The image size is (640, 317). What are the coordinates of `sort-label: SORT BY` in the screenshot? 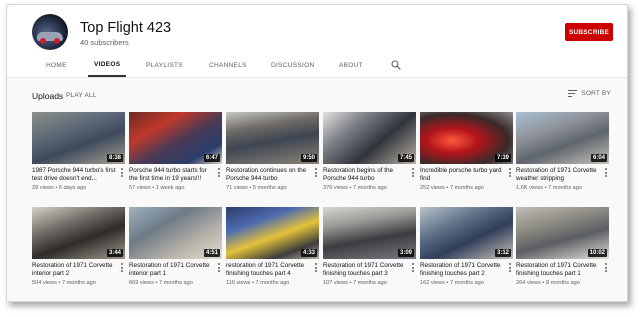 It's located at (596, 93).